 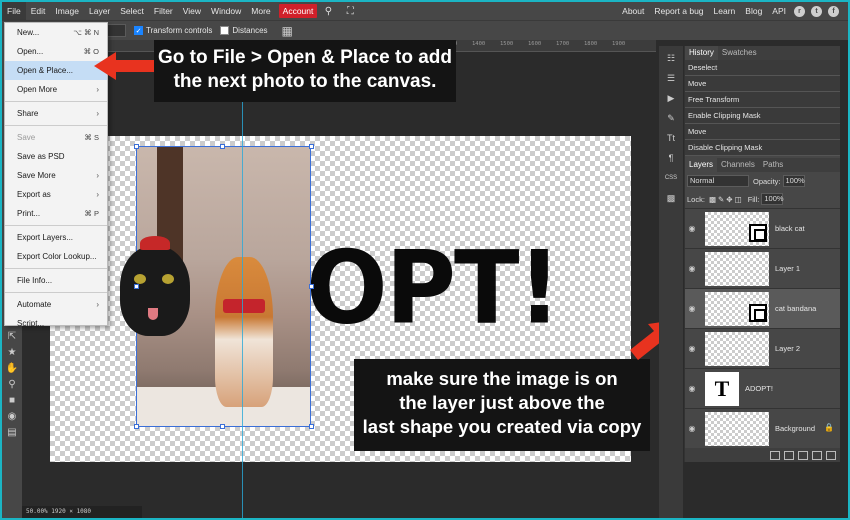 What do you see at coordinates (12, 417) in the screenshot?
I see `quick-mask-icon: ◉` at bounding box center [12, 417].